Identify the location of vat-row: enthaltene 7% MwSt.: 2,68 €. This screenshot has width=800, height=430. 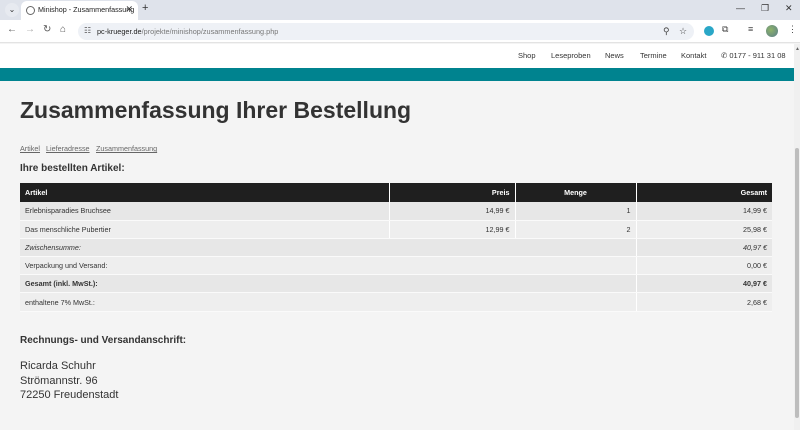
(396, 302).